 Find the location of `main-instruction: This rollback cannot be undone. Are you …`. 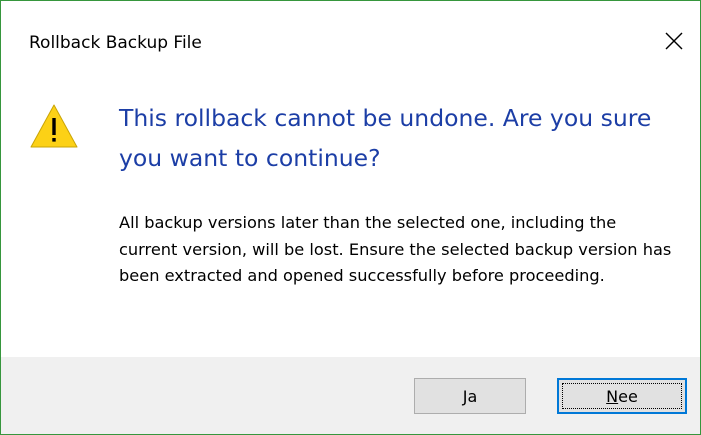

main-instruction: This rollback cannot be undone. Are you … is located at coordinates (385, 138).